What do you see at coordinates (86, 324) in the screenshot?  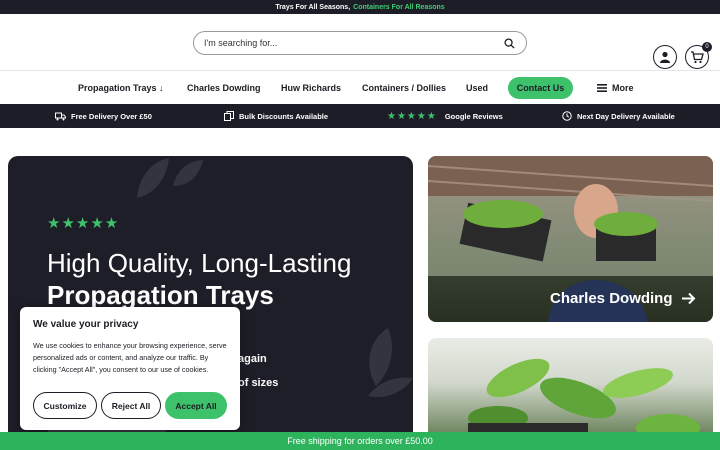 I see `cookie-title: We value your privacy` at bounding box center [86, 324].